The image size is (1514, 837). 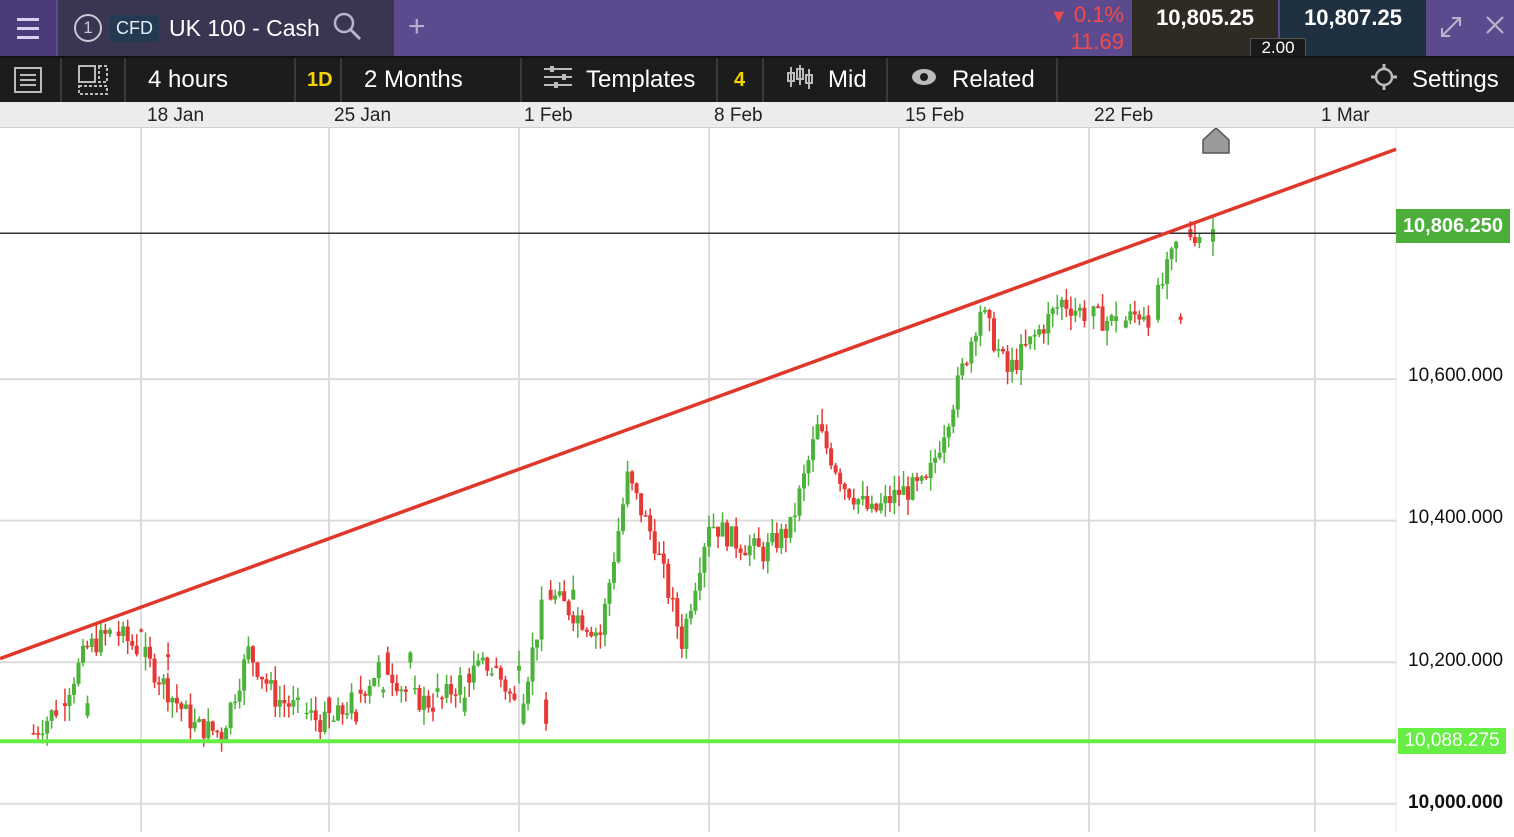 What do you see at coordinates (1124, 115) in the screenshot?
I see `x-tick-label: 22 Feb` at bounding box center [1124, 115].